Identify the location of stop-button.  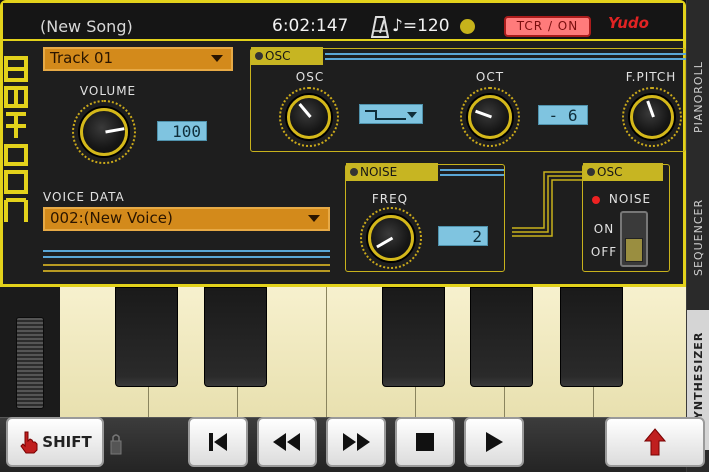
(425, 442).